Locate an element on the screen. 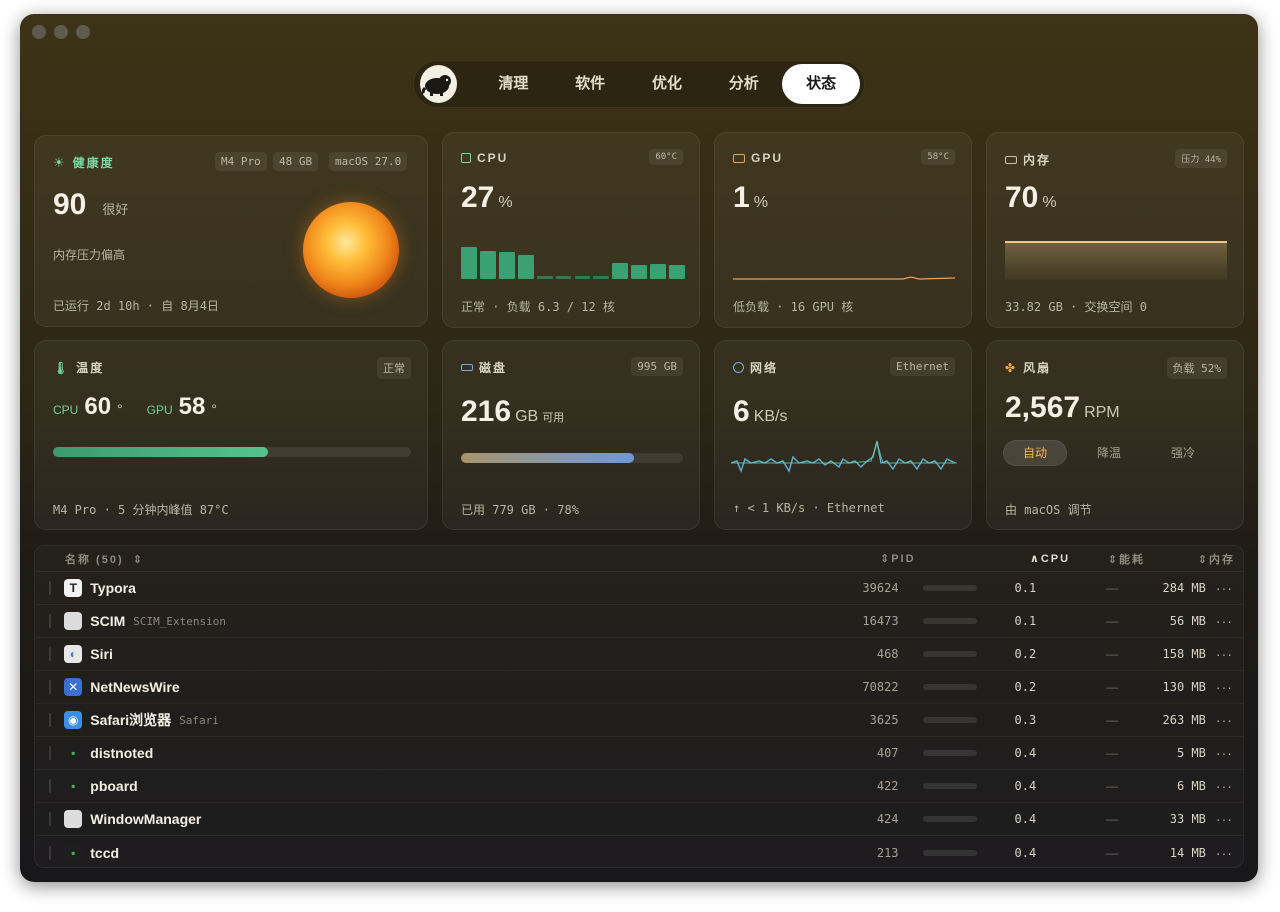 The width and height of the screenshot is (1280, 912). table-row: ✕ NetNewsWire 70822 0.2 — 130 MB ··· is located at coordinates (639, 687).